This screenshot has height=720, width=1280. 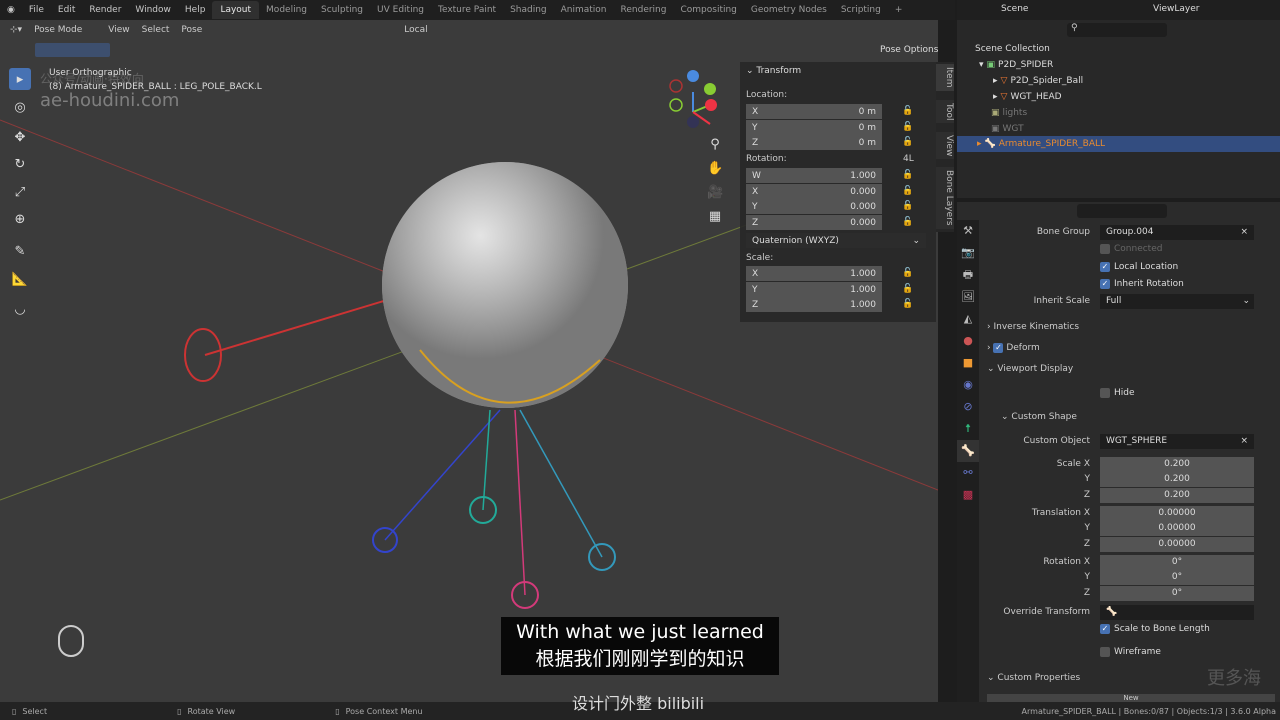 I want to click on camera-icon: 🎥, so click(x=715, y=193).